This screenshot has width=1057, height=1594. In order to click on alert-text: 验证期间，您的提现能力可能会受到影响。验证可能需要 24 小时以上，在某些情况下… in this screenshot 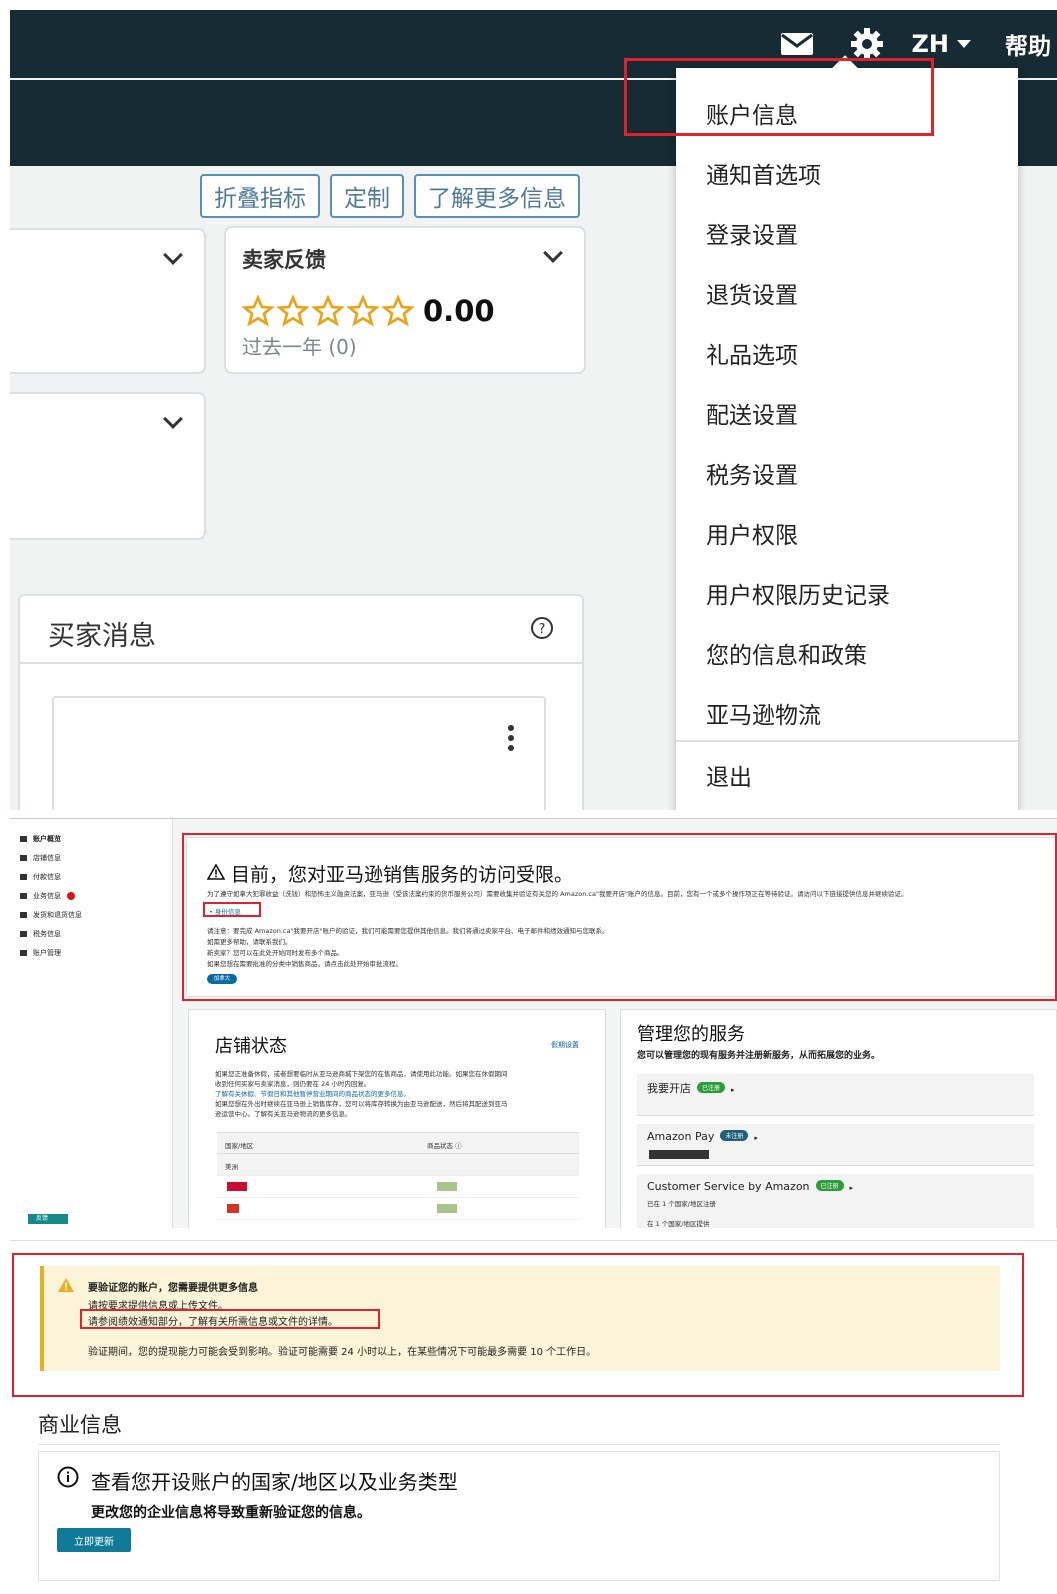, I will do `click(342, 1352)`.